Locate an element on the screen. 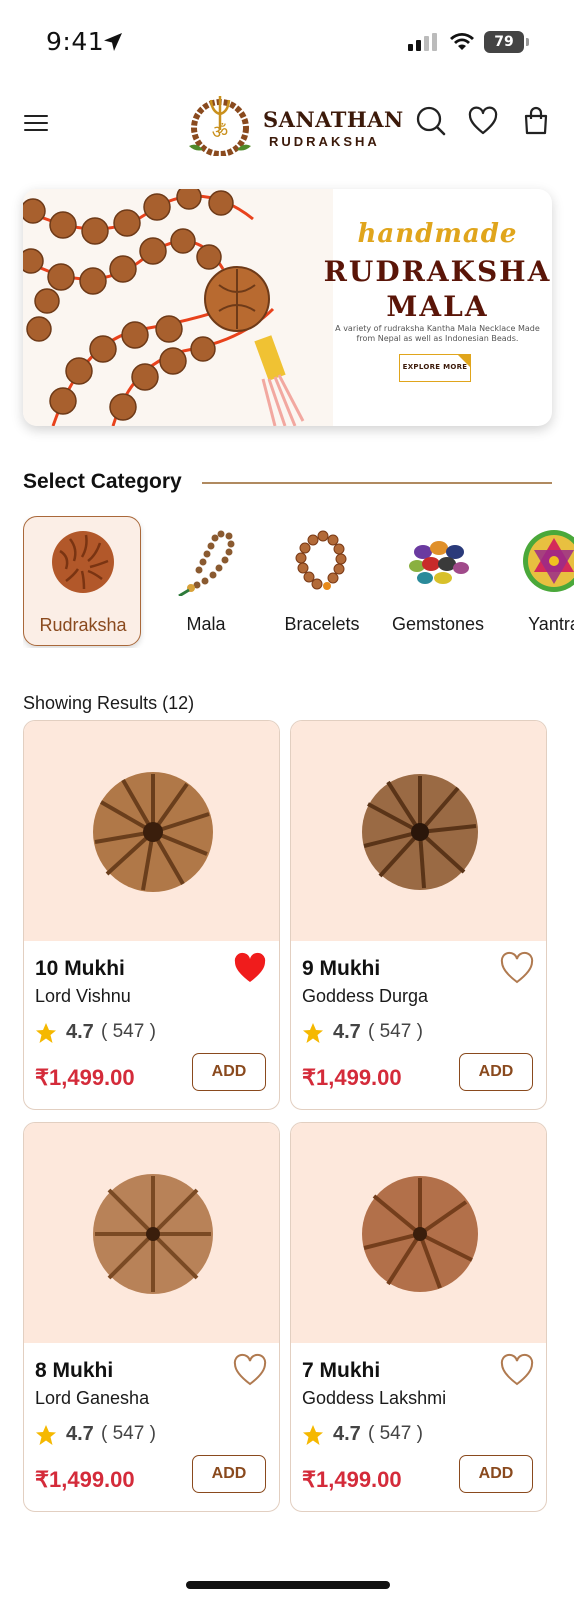 This screenshot has width=574, height=1600. category-gemstones: Gemstones is located at coordinates (438, 581).